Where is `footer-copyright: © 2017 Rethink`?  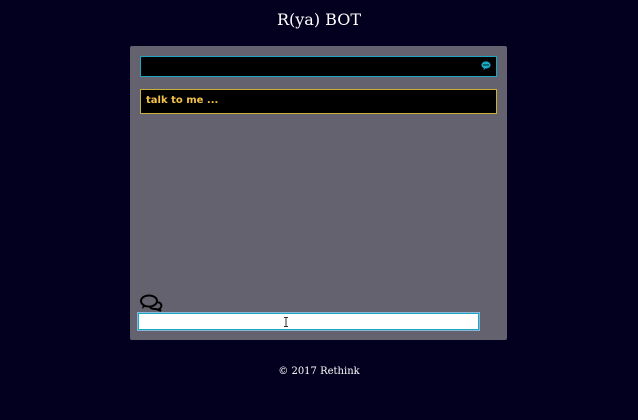
footer-copyright: © 2017 Rethink is located at coordinates (319, 371).